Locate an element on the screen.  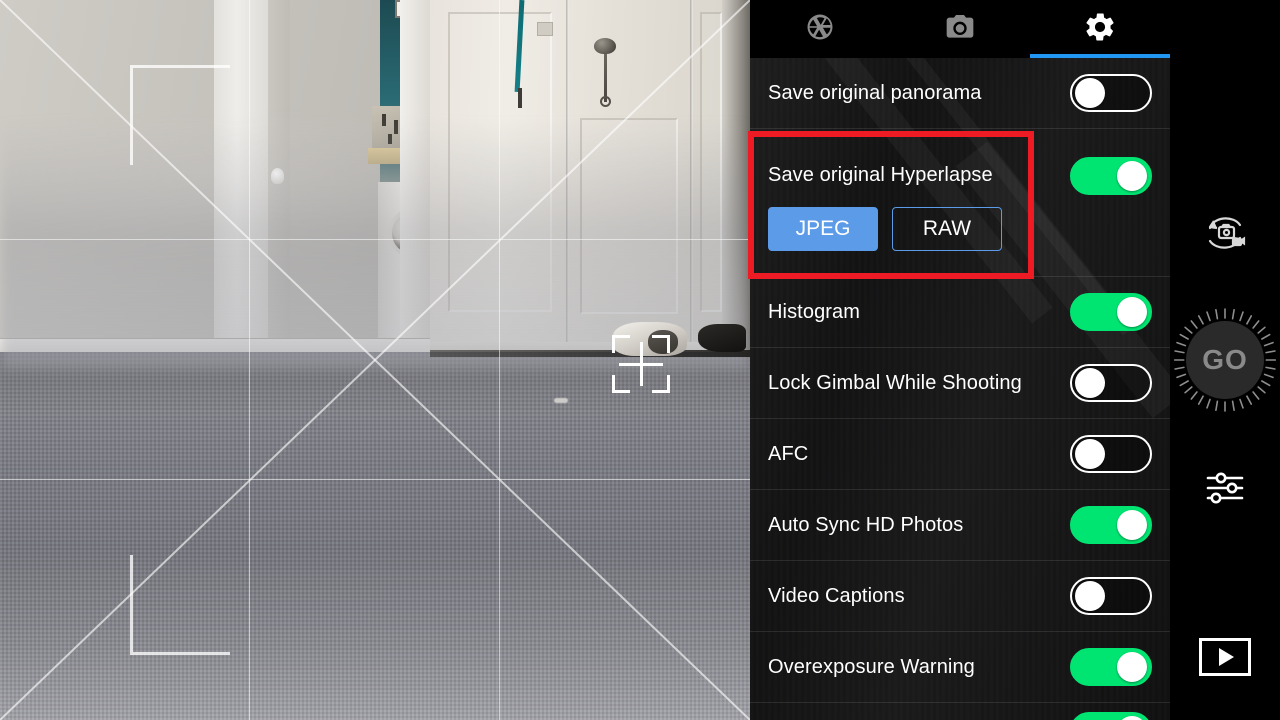
scene-vent-plate is located at coordinates (545, 29).